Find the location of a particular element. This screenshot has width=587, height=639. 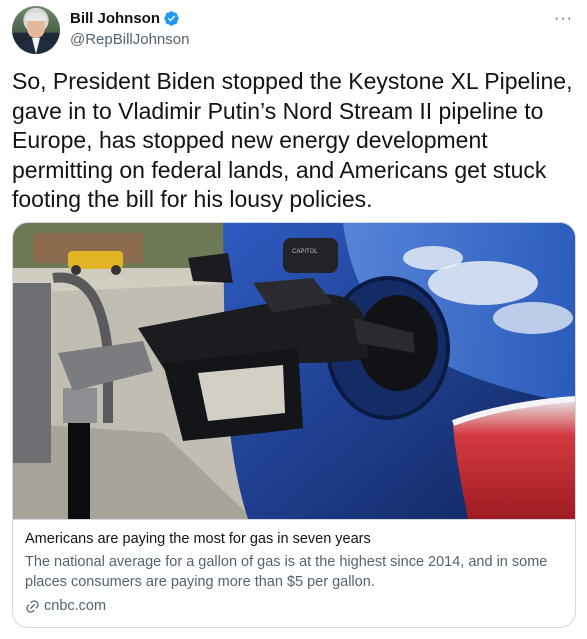

cap-text: CAPITOL is located at coordinates (305, 252).